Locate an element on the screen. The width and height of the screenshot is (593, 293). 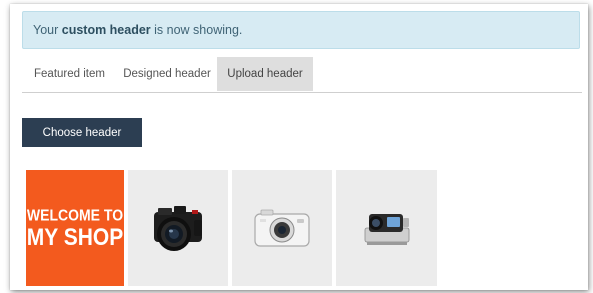
choose-header-label: Choose header is located at coordinates (82, 132).